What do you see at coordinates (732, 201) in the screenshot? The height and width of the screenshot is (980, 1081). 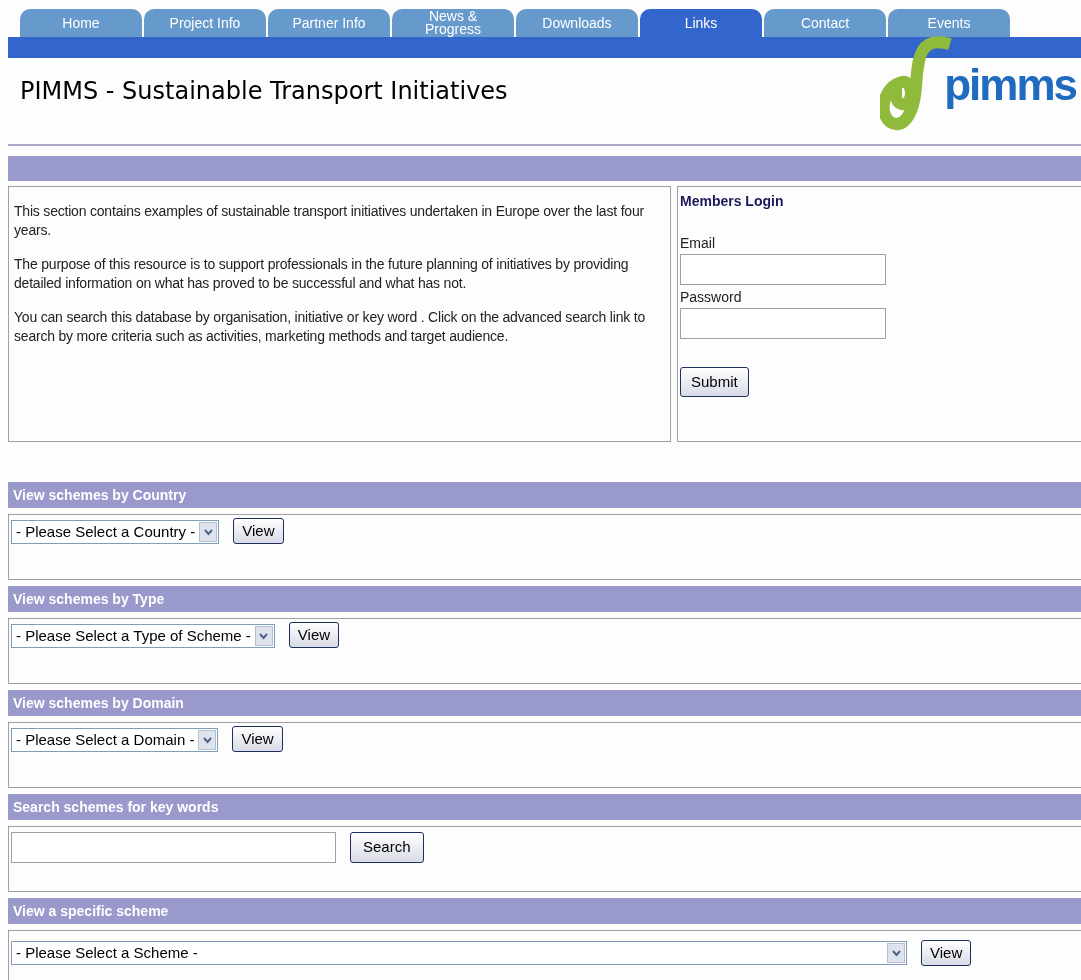 I see `login-title: Members Login` at bounding box center [732, 201].